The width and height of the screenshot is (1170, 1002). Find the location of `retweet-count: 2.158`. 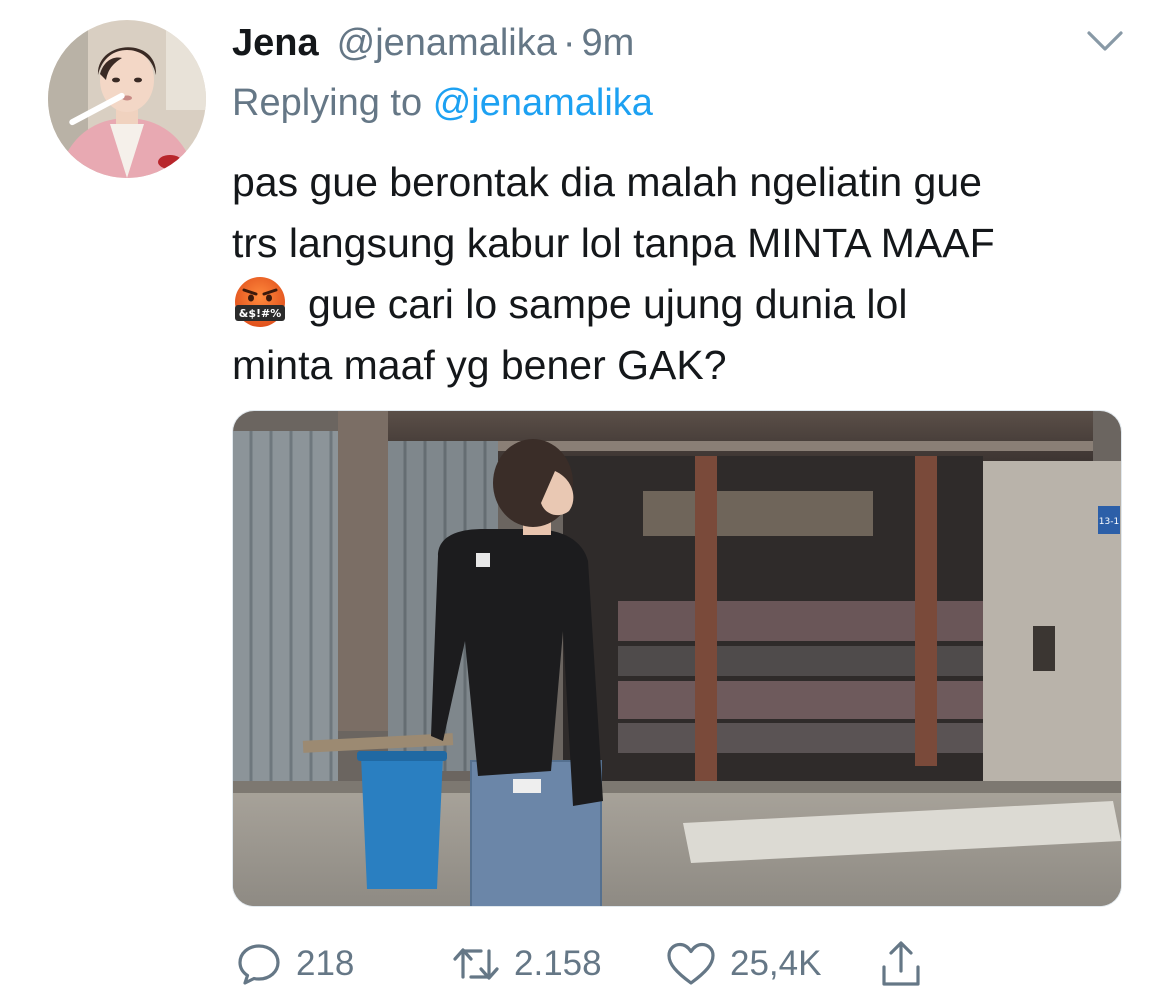

retweet-count: 2.158 is located at coordinates (558, 963).